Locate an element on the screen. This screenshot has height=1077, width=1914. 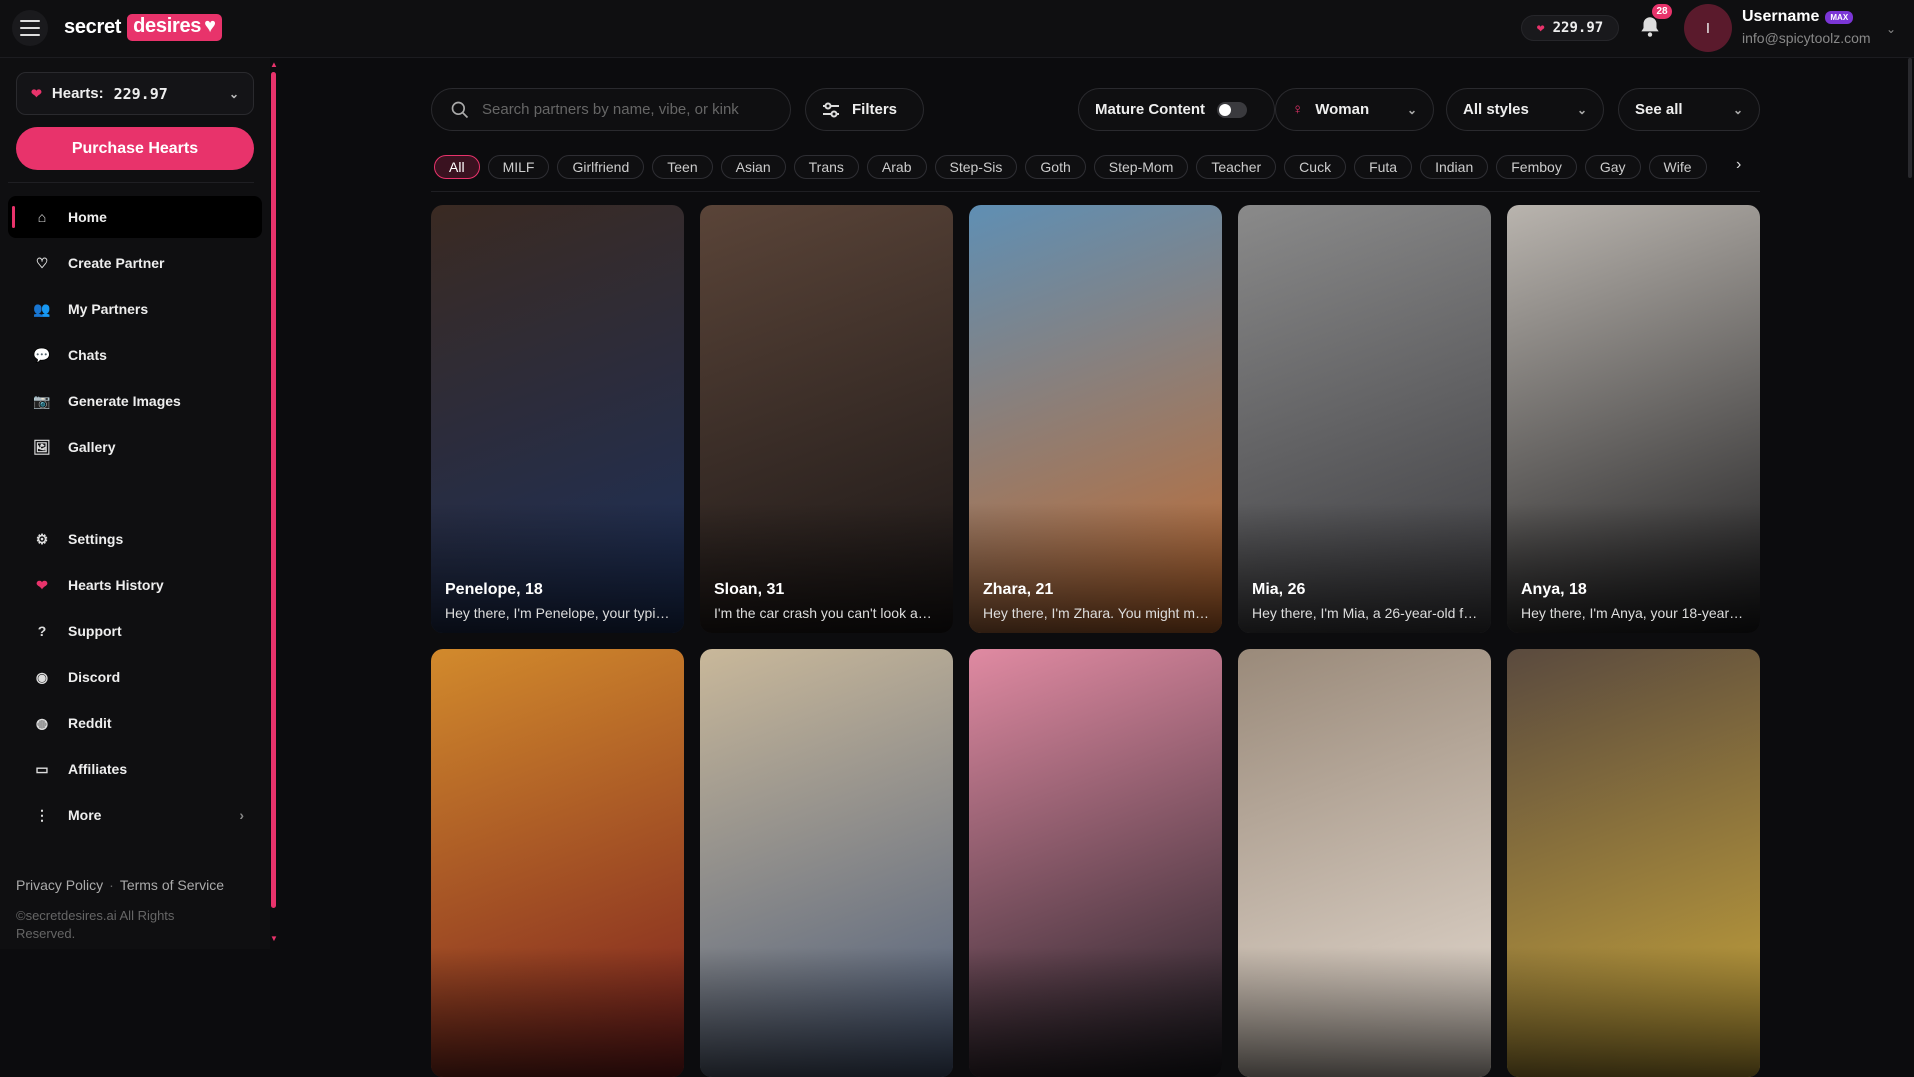
style-select: All styles ⌄ is located at coordinates (1525, 109).